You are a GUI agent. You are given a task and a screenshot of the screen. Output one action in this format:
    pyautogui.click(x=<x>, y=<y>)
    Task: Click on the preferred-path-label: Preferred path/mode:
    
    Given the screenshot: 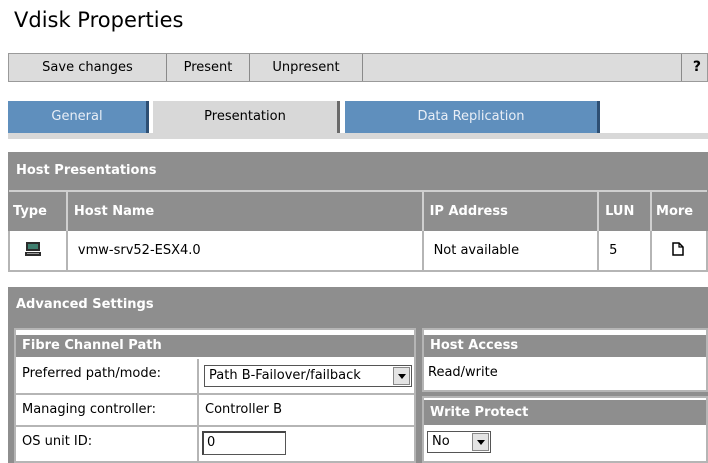 What is the action you would take?
    pyautogui.click(x=107, y=374)
    